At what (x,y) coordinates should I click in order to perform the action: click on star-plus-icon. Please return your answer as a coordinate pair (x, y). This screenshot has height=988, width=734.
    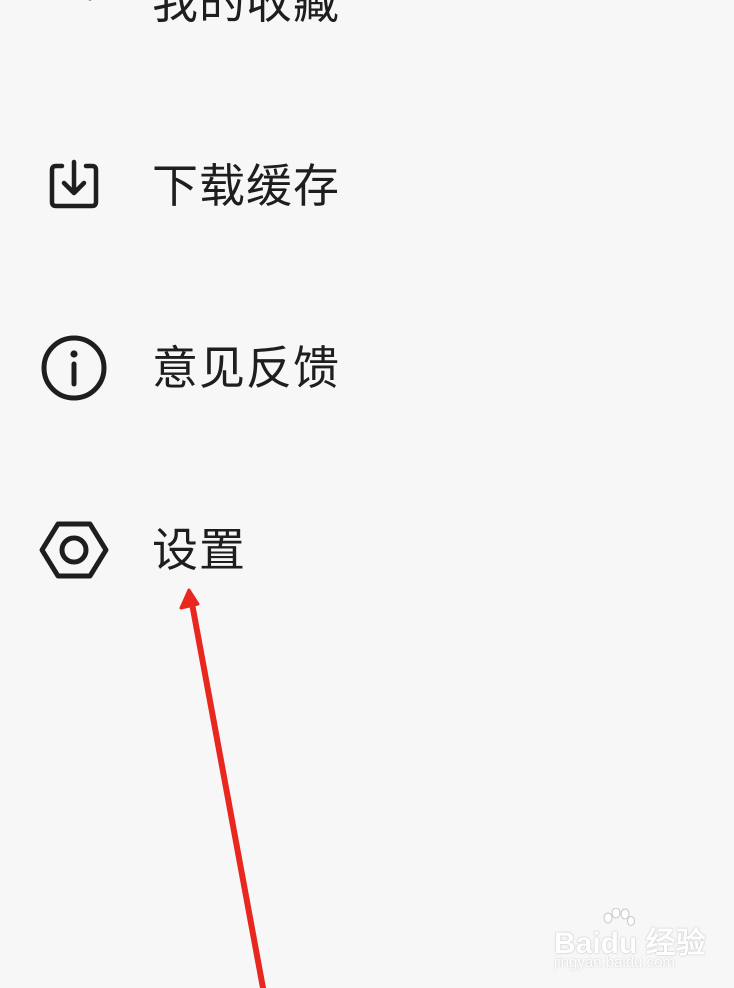
    Looking at the image, I should click on (74, 20).